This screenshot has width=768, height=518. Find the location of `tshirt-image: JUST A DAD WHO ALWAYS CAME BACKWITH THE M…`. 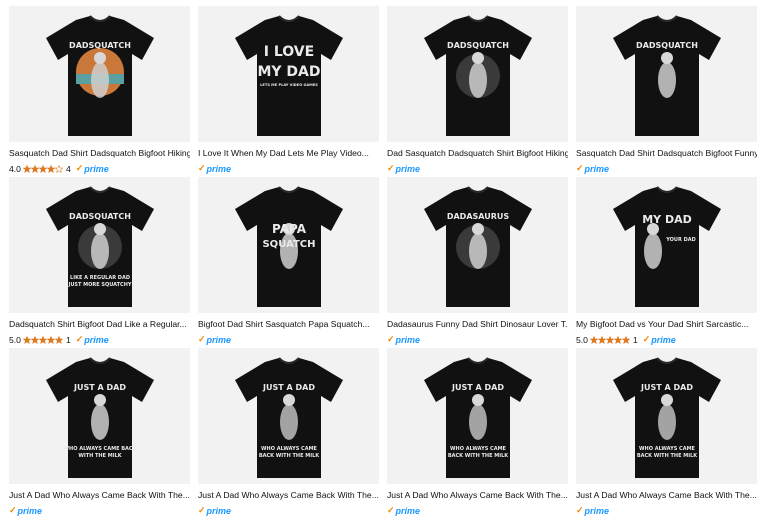

tshirt-image: JUST A DAD WHO ALWAYS CAME BACKWITH THE M… is located at coordinates (99, 417).